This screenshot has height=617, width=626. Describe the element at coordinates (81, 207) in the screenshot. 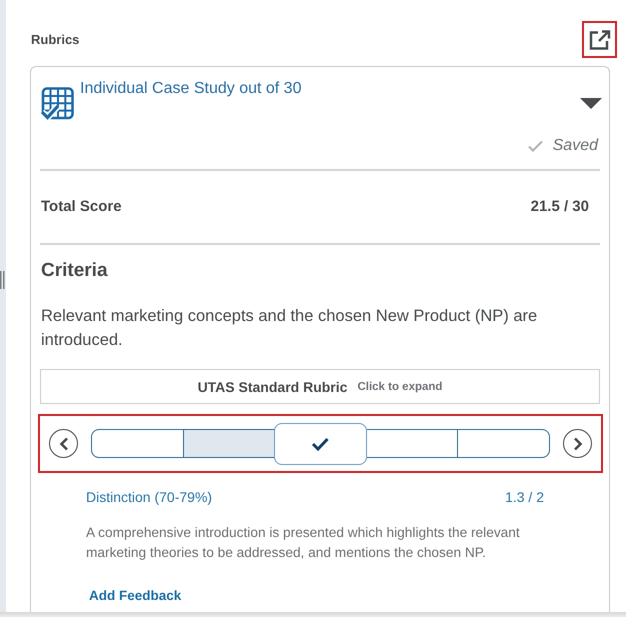

I see `total-score-label: Total Score` at that location.